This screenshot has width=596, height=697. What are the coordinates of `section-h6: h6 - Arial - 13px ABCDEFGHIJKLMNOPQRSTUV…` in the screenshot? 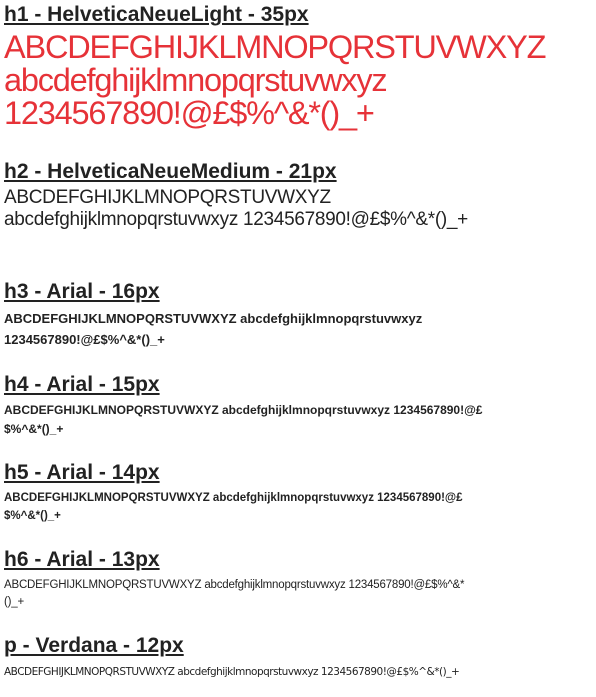 It's located at (239, 579).